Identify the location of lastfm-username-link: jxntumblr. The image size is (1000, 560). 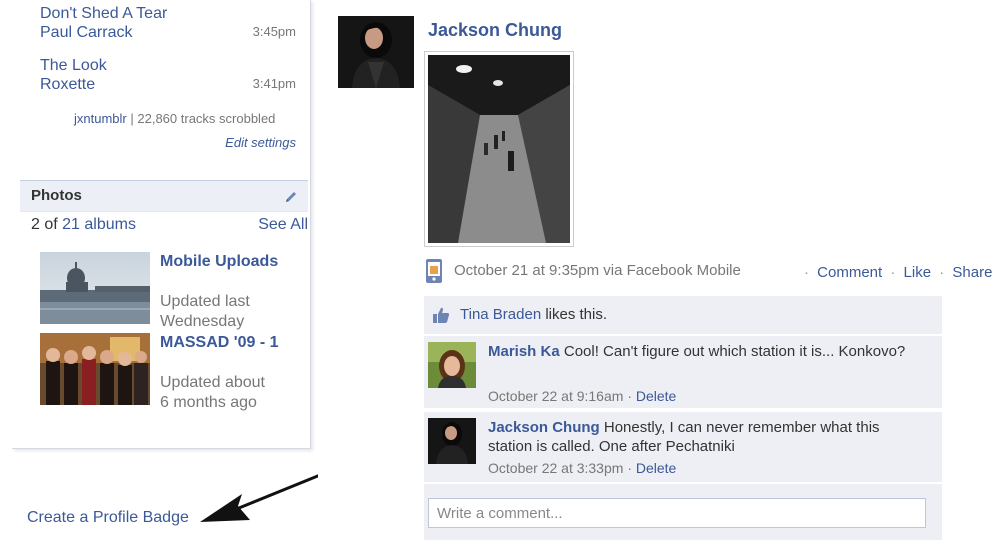
(100, 118).